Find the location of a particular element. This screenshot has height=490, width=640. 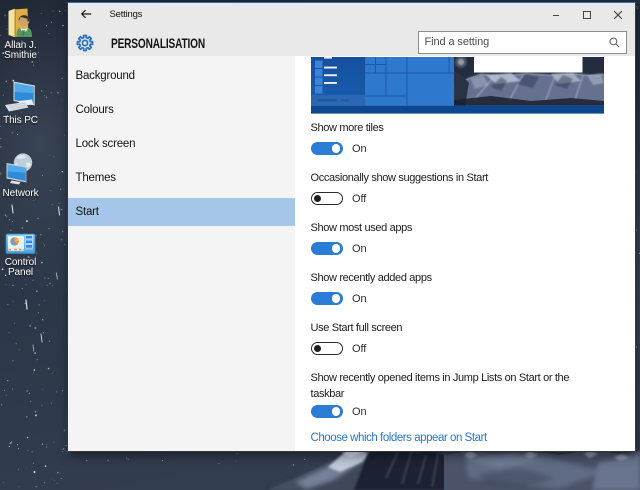

maximize-icon is located at coordinates (586, 15).